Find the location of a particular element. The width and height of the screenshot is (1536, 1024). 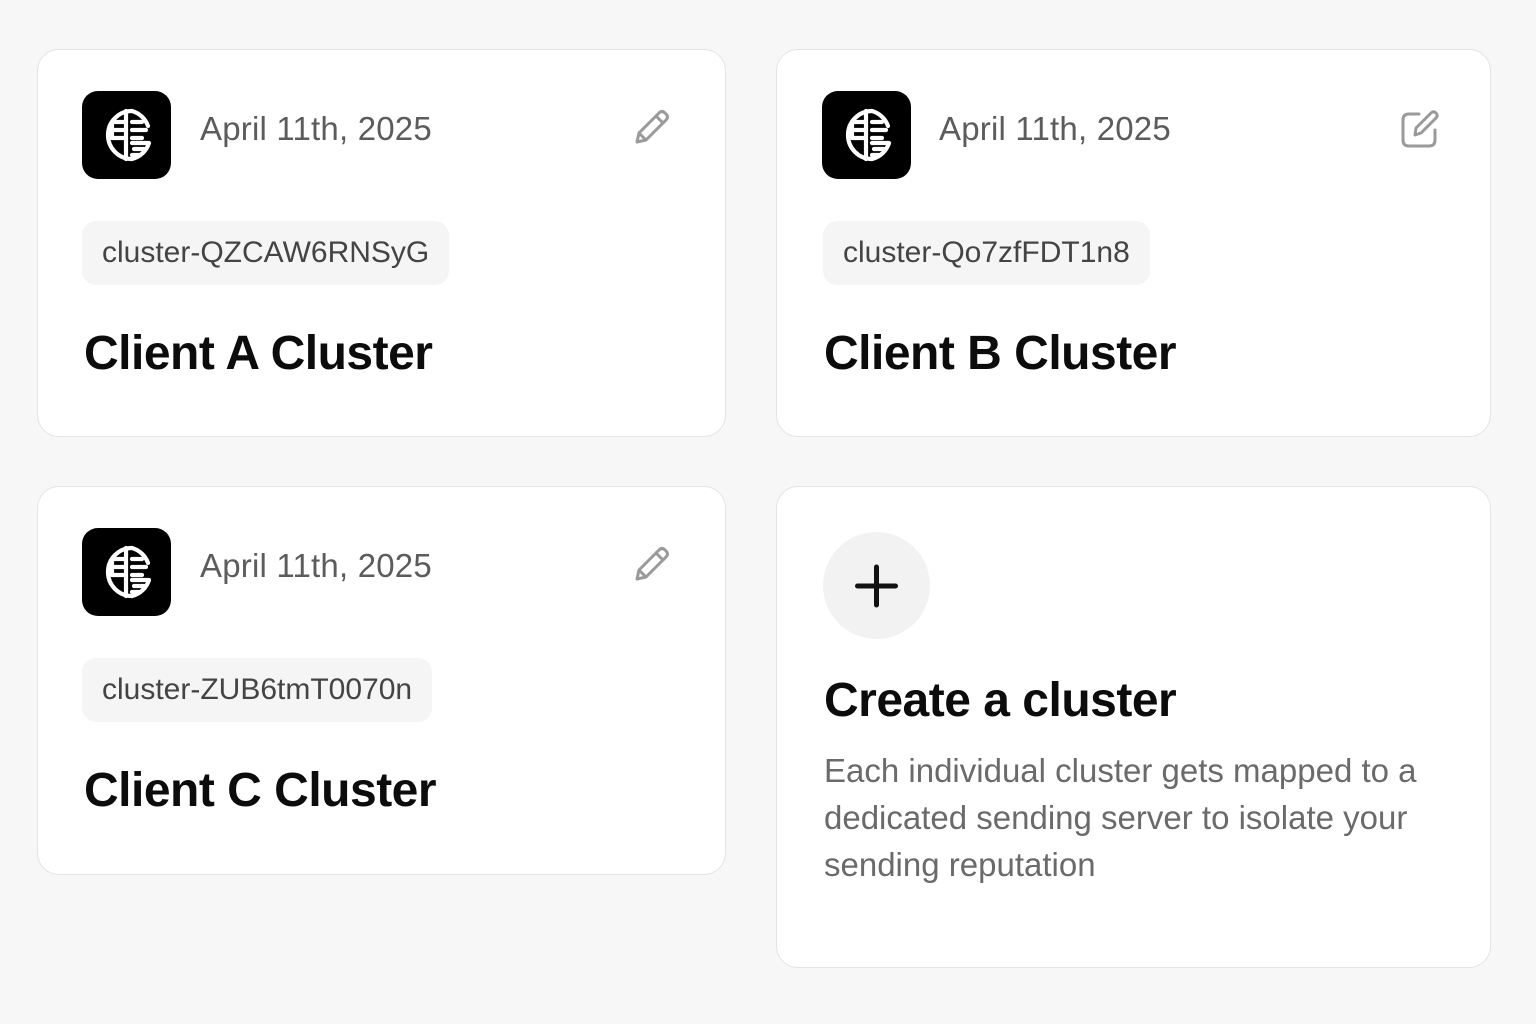

cluster-id-chip: cluster-ZUB6tmT0070n is located at coordinates (257, 690).